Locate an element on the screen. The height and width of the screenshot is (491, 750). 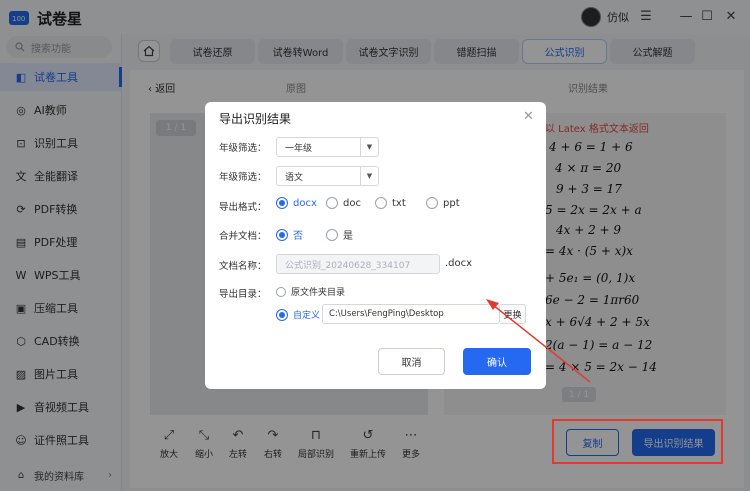
directory-label: 导出目录： is located at coordinates (243, 294).